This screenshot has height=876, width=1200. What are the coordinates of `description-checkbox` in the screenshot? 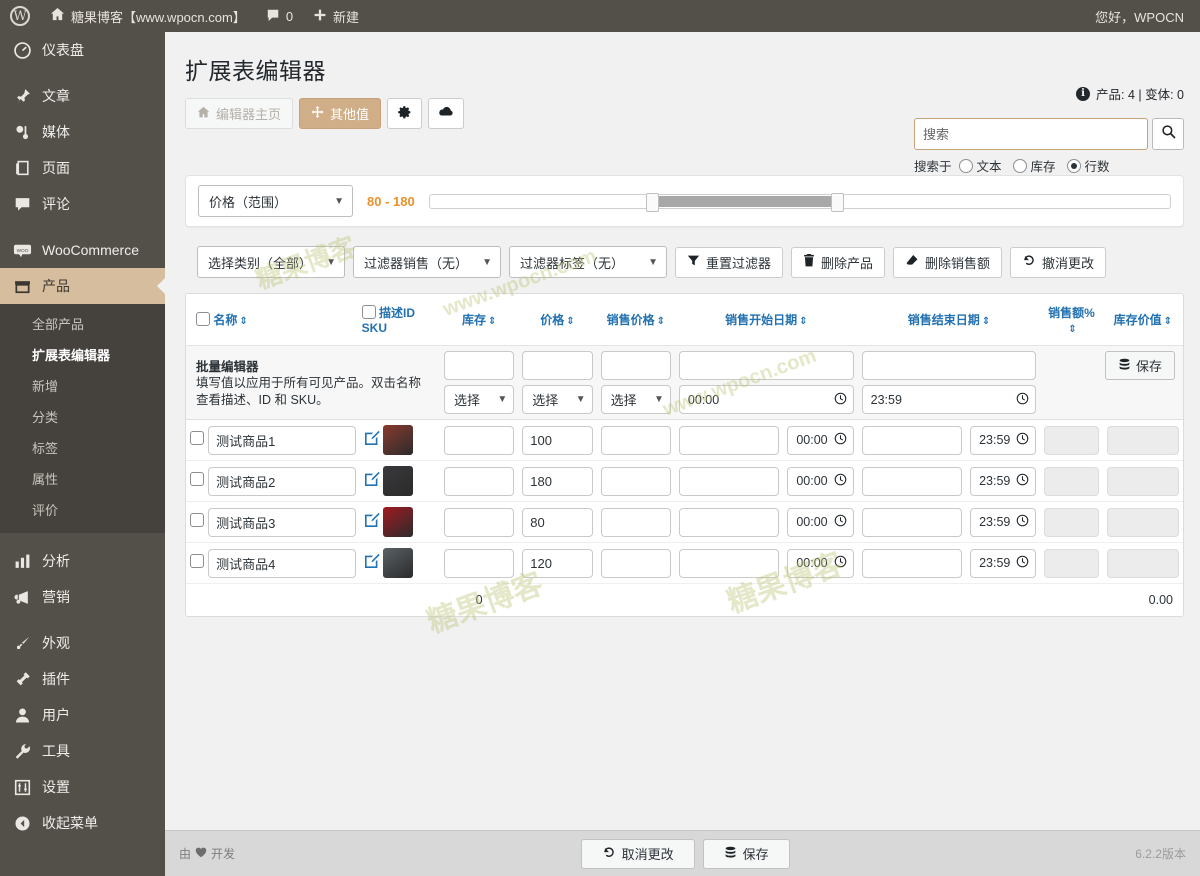 It's located at (368, 312).